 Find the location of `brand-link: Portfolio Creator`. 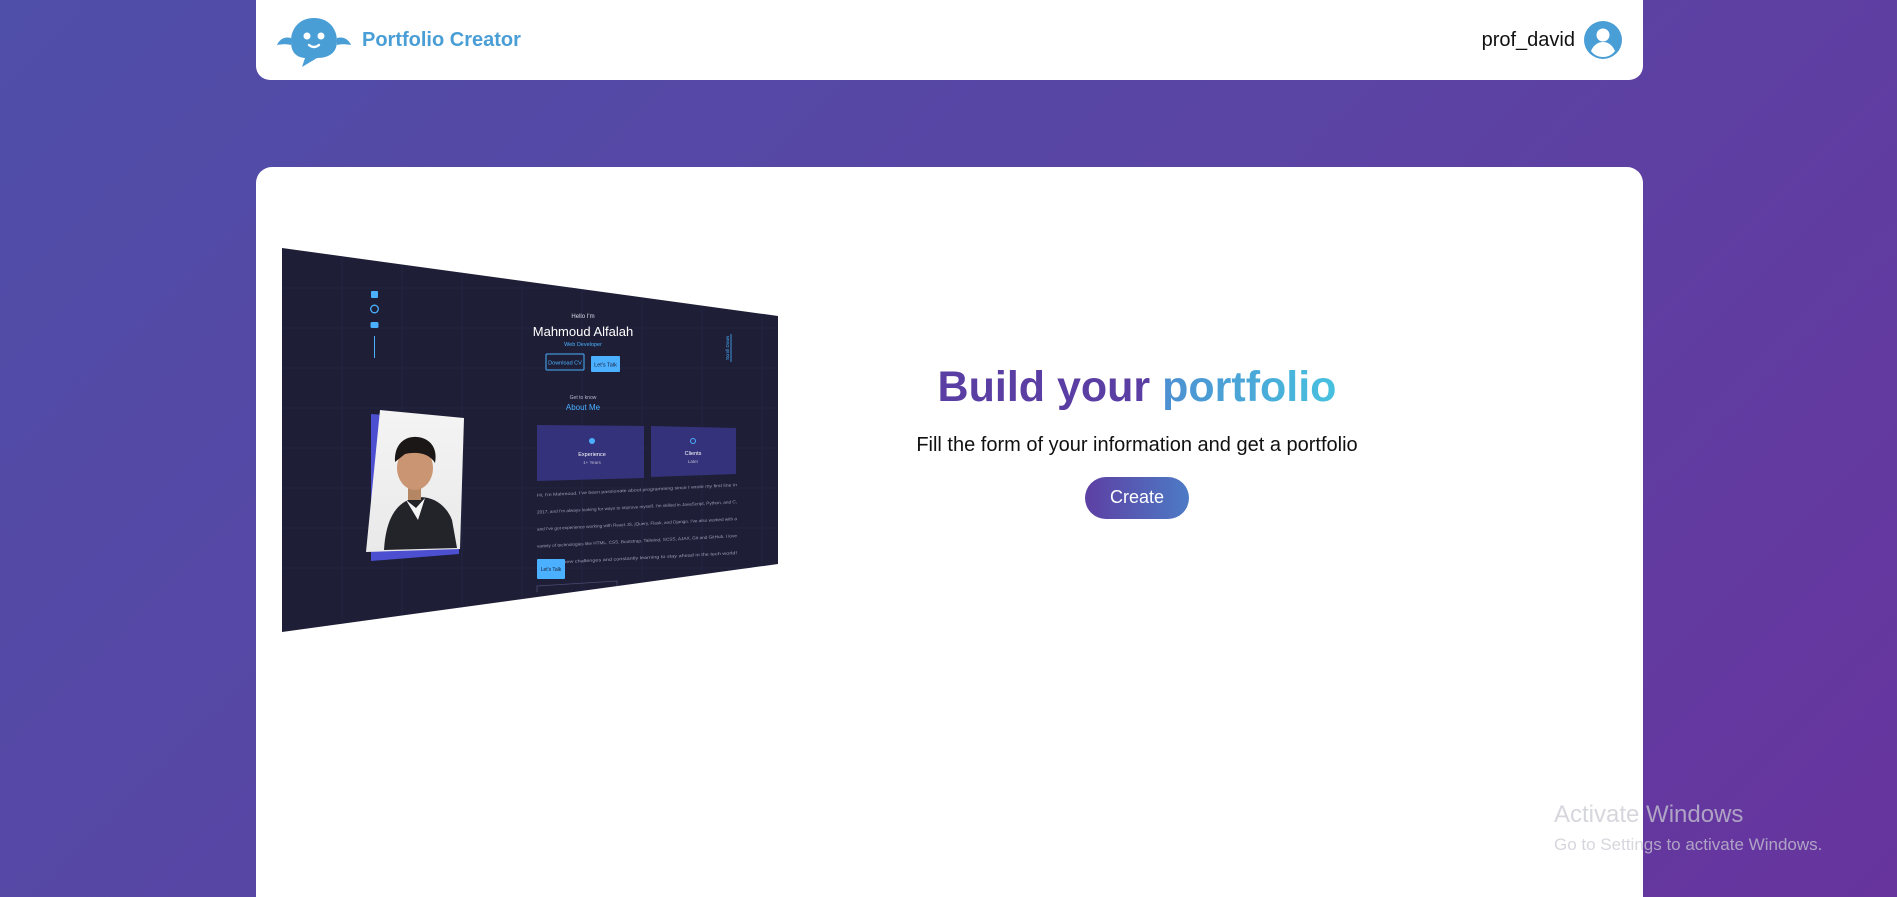

brand-link: Portfolio Creator is located at coordinates (397, 40).